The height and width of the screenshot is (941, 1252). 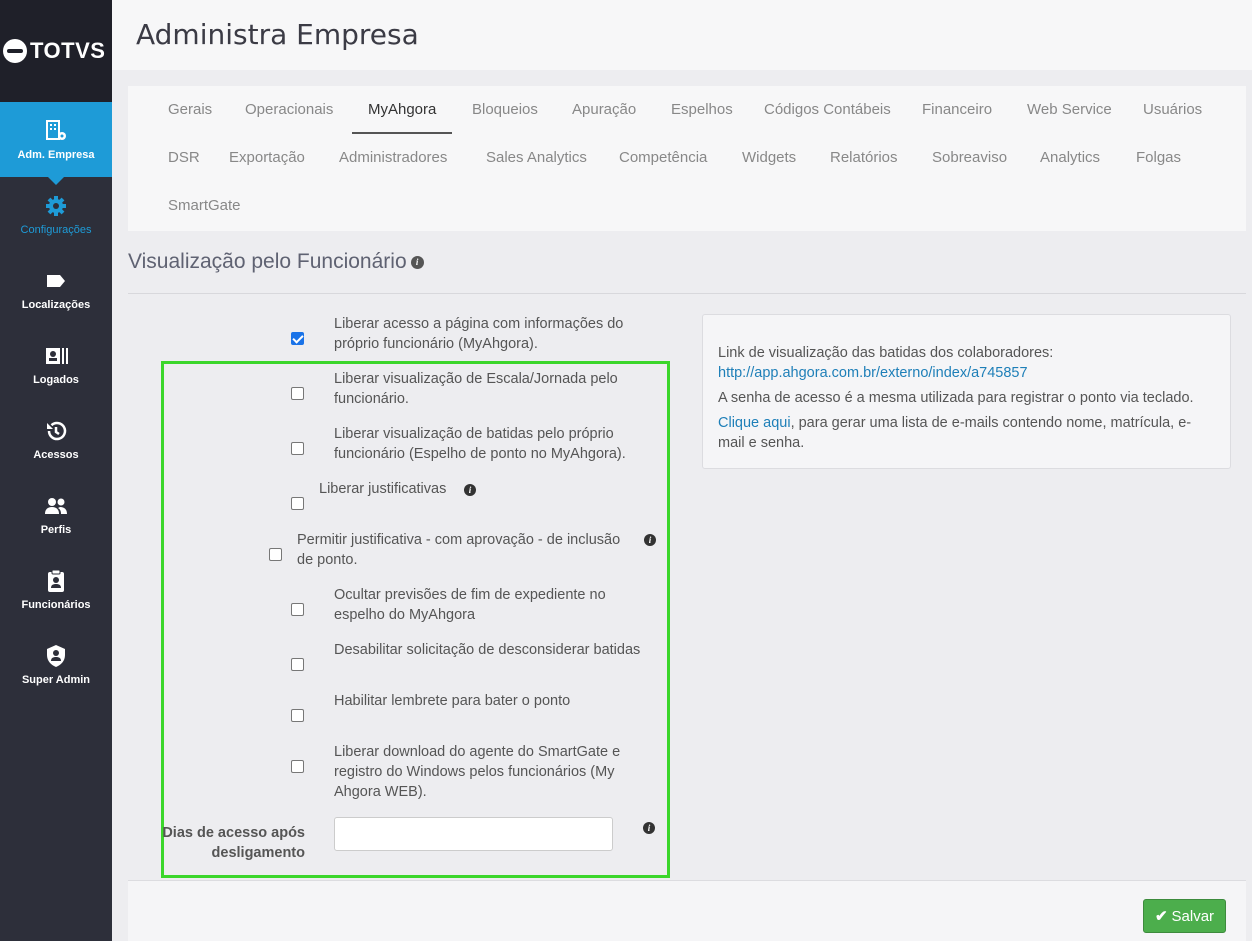 What do you see at coordinates (864, 158) in the screenshot?
I see `tab-relatorios: Relatórios` at bounding box center [864, 158].